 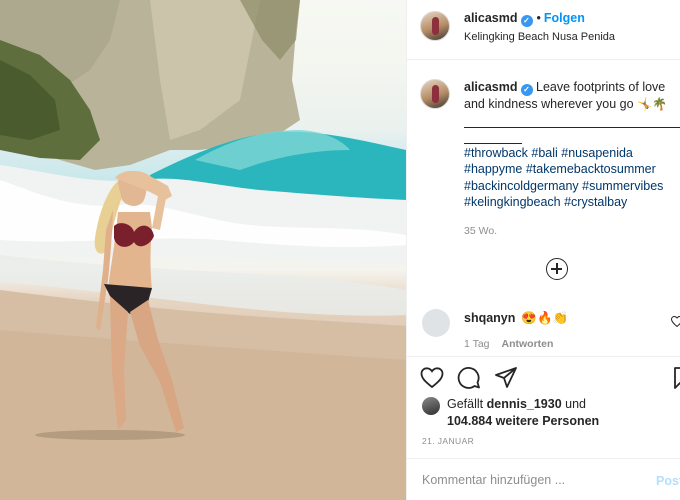 I want to click on likes-prefix: Gefällt, so click(x=465, y=404).